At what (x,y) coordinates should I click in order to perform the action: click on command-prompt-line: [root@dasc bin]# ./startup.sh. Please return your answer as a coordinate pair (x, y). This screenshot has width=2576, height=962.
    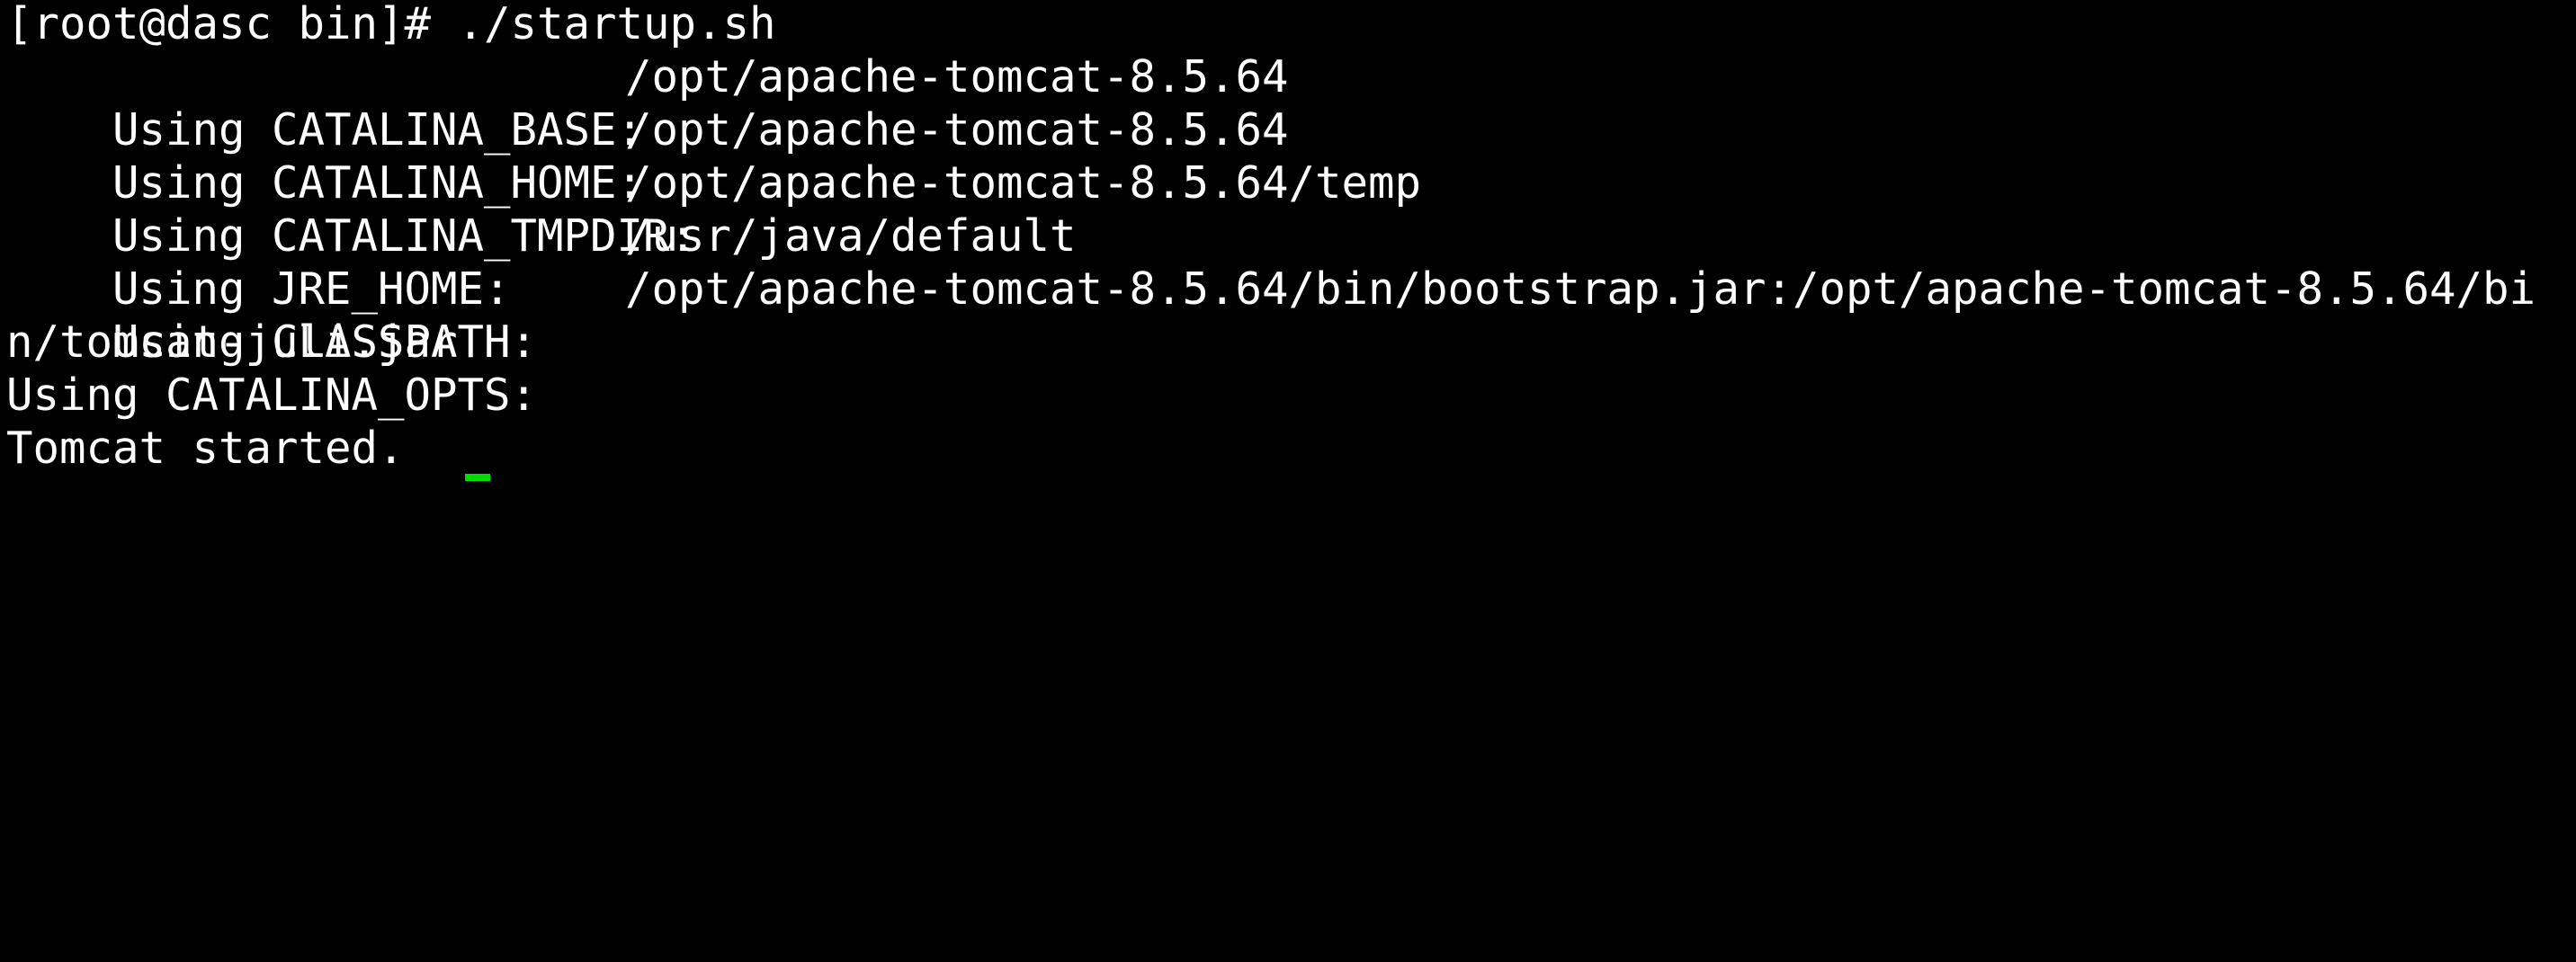
    Looking at the image, I should click on (391, 24).